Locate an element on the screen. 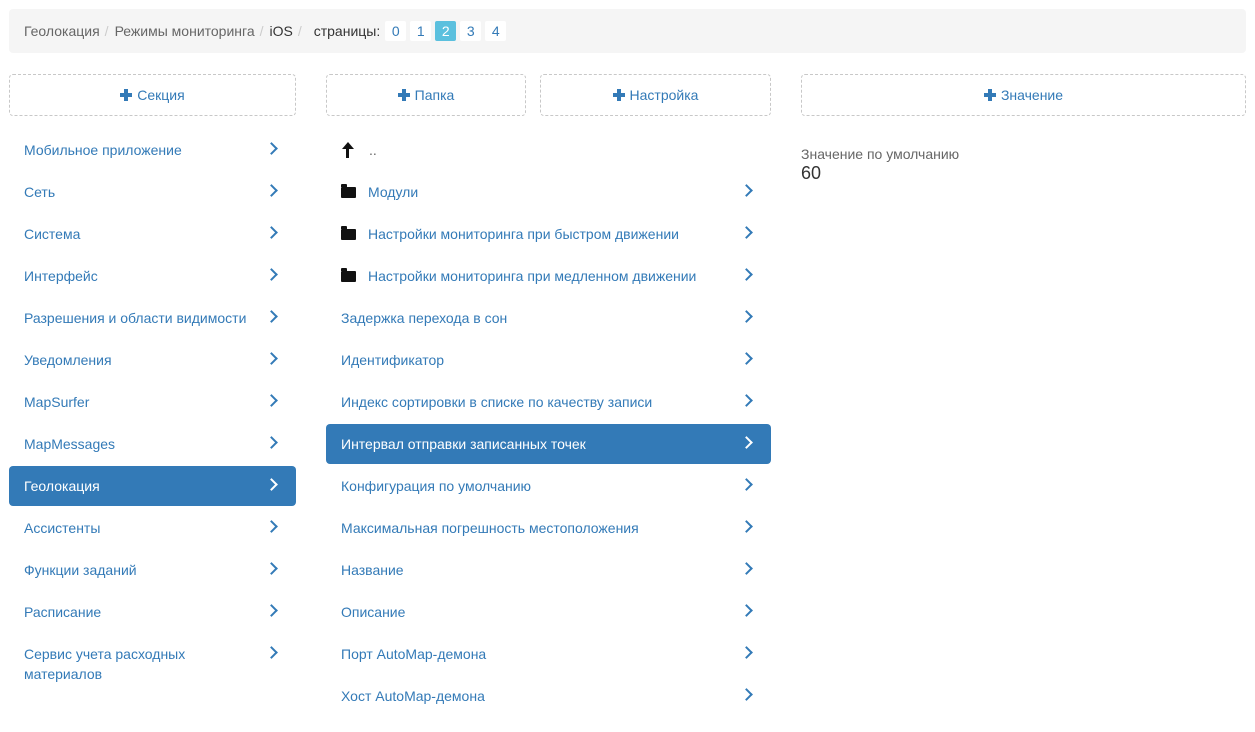  section-item-label: Разрешения и области видимости is located at coordinates (135, 318).